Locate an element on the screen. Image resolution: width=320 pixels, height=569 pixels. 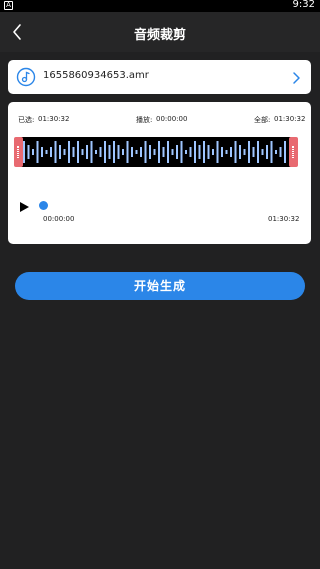
end-time: 01:30:32 is located at coordinates (284, 219).